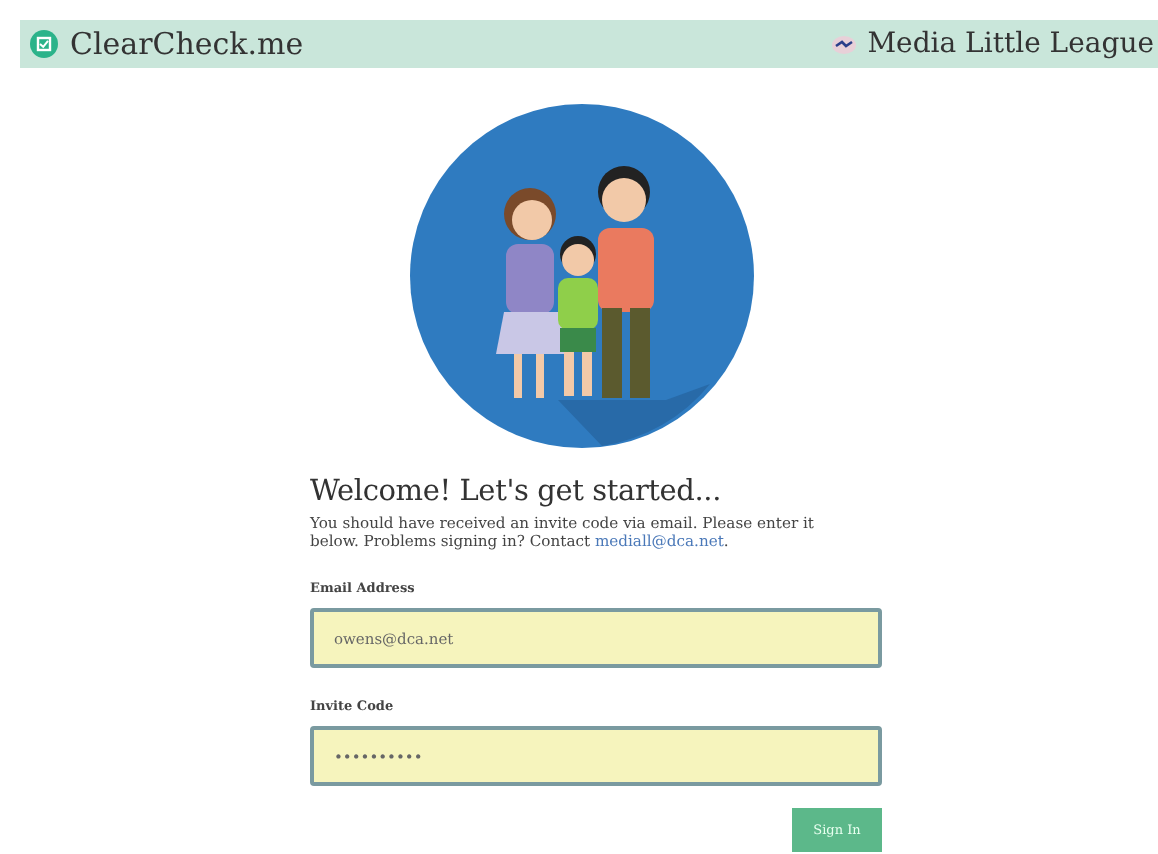  What do you see at coordinates (187, 44) in the screenshot?
I see `brand-name: ClearCheck.me` at bounding box center [187, 44].